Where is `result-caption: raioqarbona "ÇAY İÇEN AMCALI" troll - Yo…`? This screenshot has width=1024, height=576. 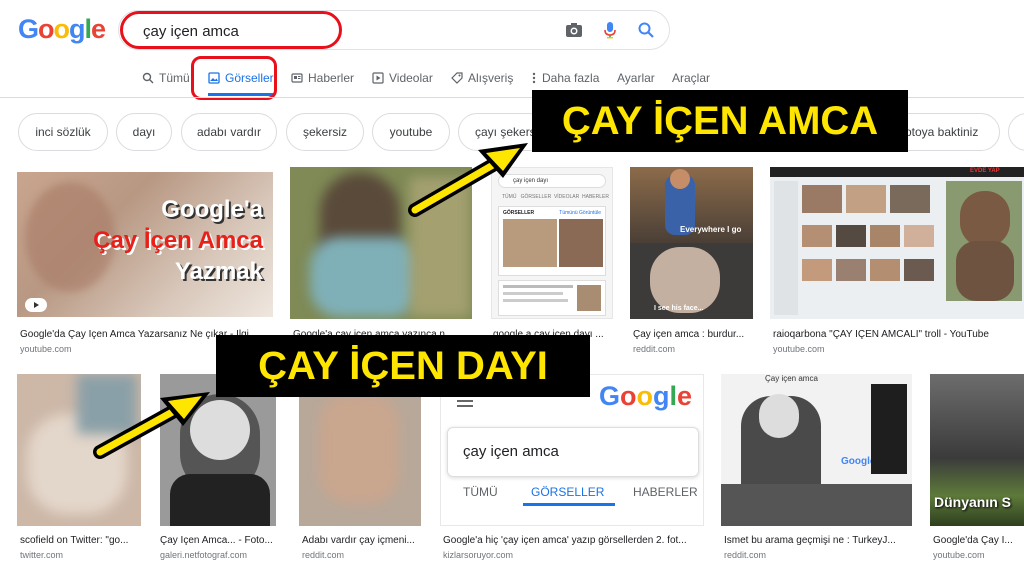 result-caption: raioqarbona "ÇAY İÇEN AMCALI" troll - Yo… is located at coordinates (897, 334).